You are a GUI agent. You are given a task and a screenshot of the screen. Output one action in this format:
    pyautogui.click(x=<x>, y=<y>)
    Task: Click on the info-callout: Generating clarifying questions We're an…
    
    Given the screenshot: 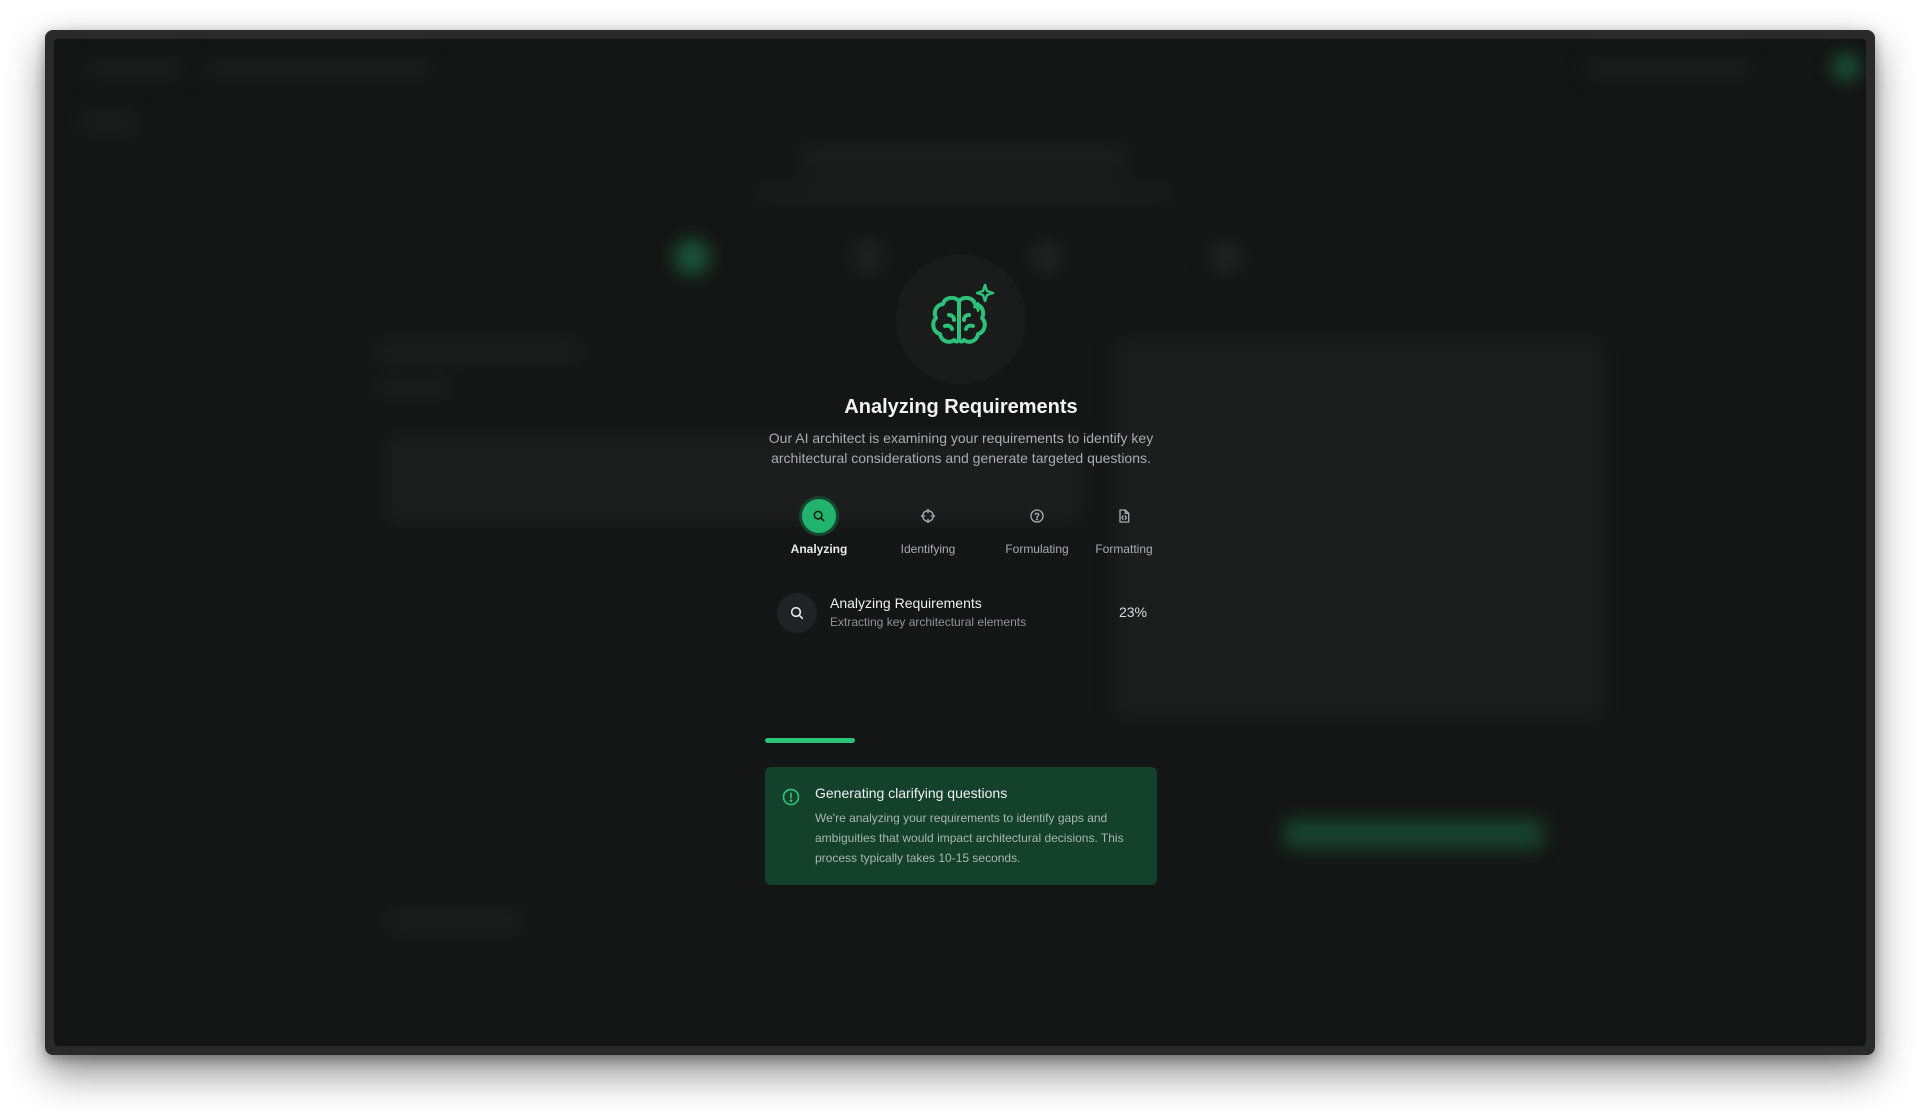 What is the action you would take?
    pyautogui.click(x=961, y=826)
    